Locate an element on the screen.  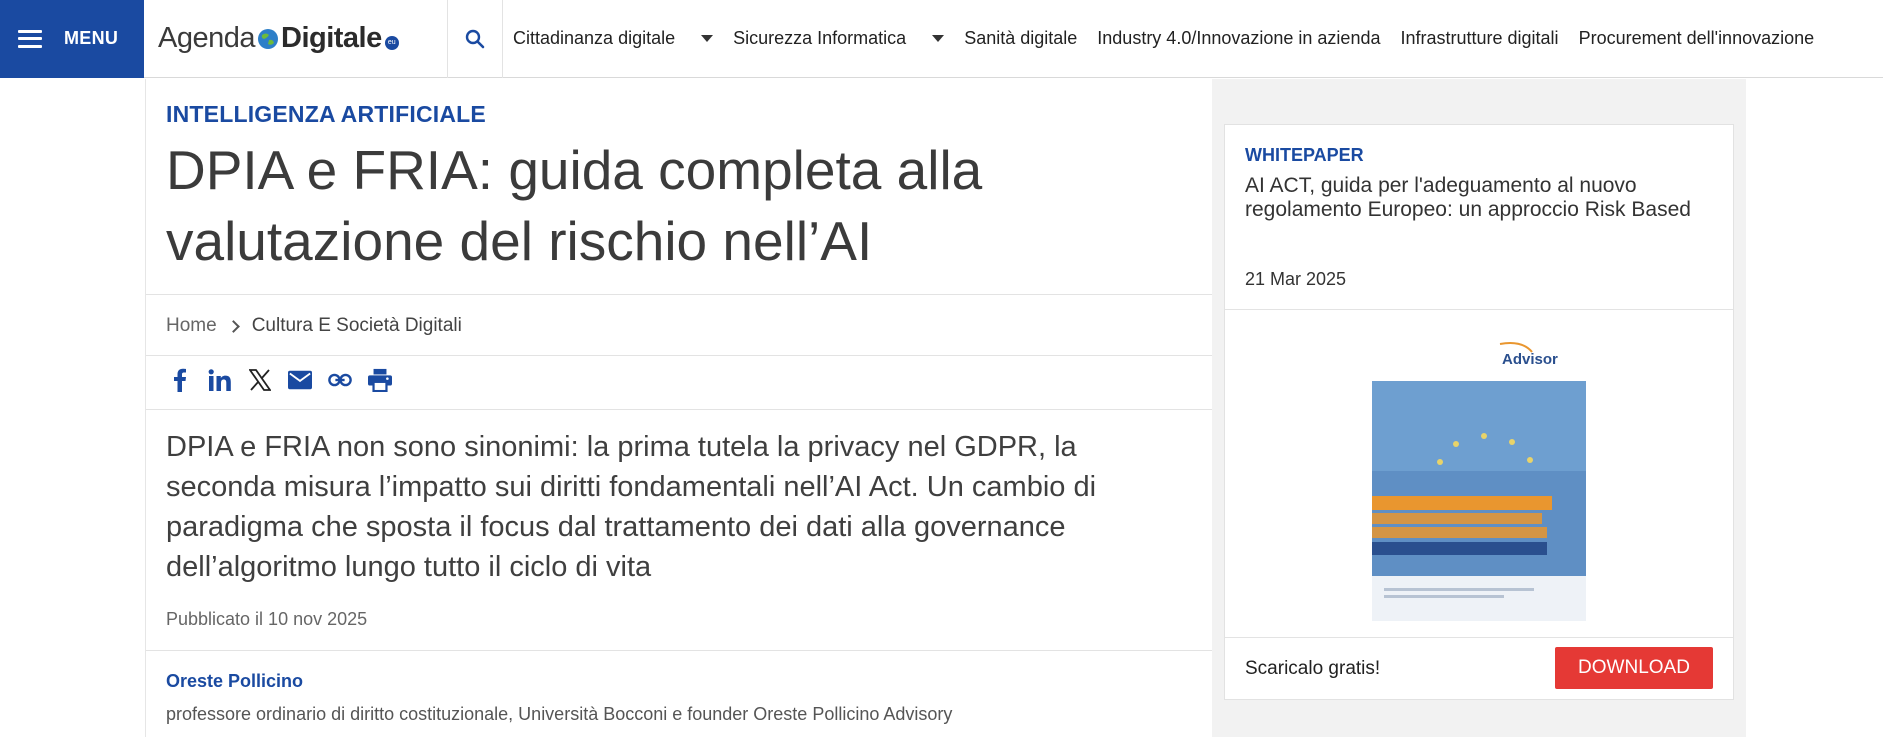
search-button is located at coordinates (475, 39).